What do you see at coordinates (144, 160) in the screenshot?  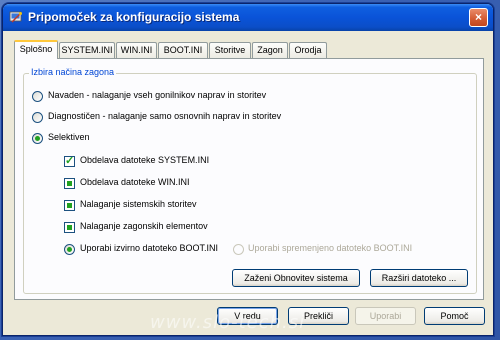 I see `process-system-ini-label: Obdelava datoteke SYSTEM.INI` at bounding box center [144, 160].